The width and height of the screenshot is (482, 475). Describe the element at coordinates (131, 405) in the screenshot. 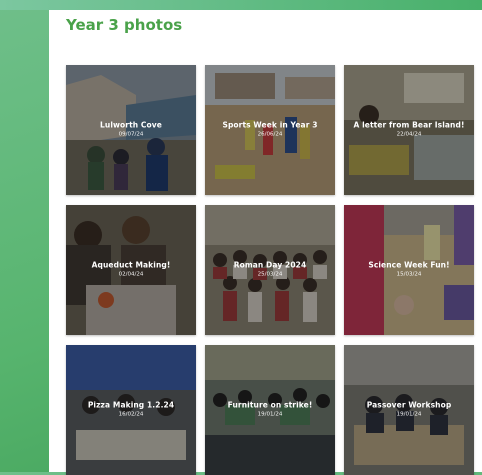

I see `photo-title: Pizza Making 1.2.24` at that location.